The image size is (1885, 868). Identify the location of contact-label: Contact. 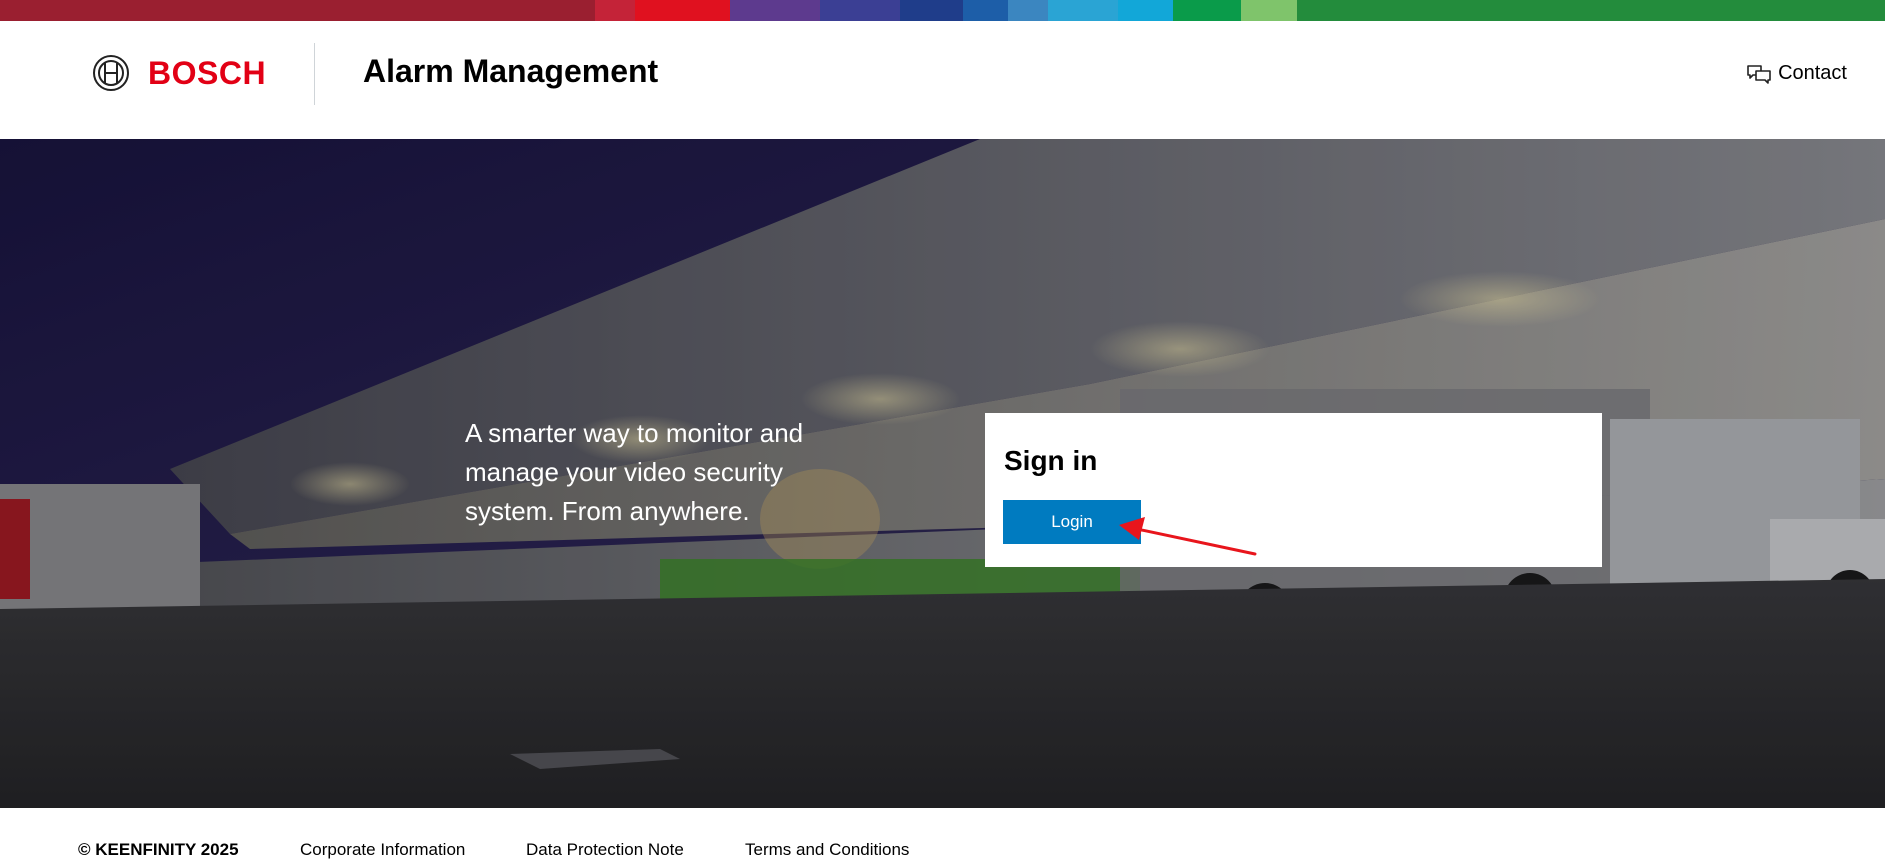
(1812, 73).